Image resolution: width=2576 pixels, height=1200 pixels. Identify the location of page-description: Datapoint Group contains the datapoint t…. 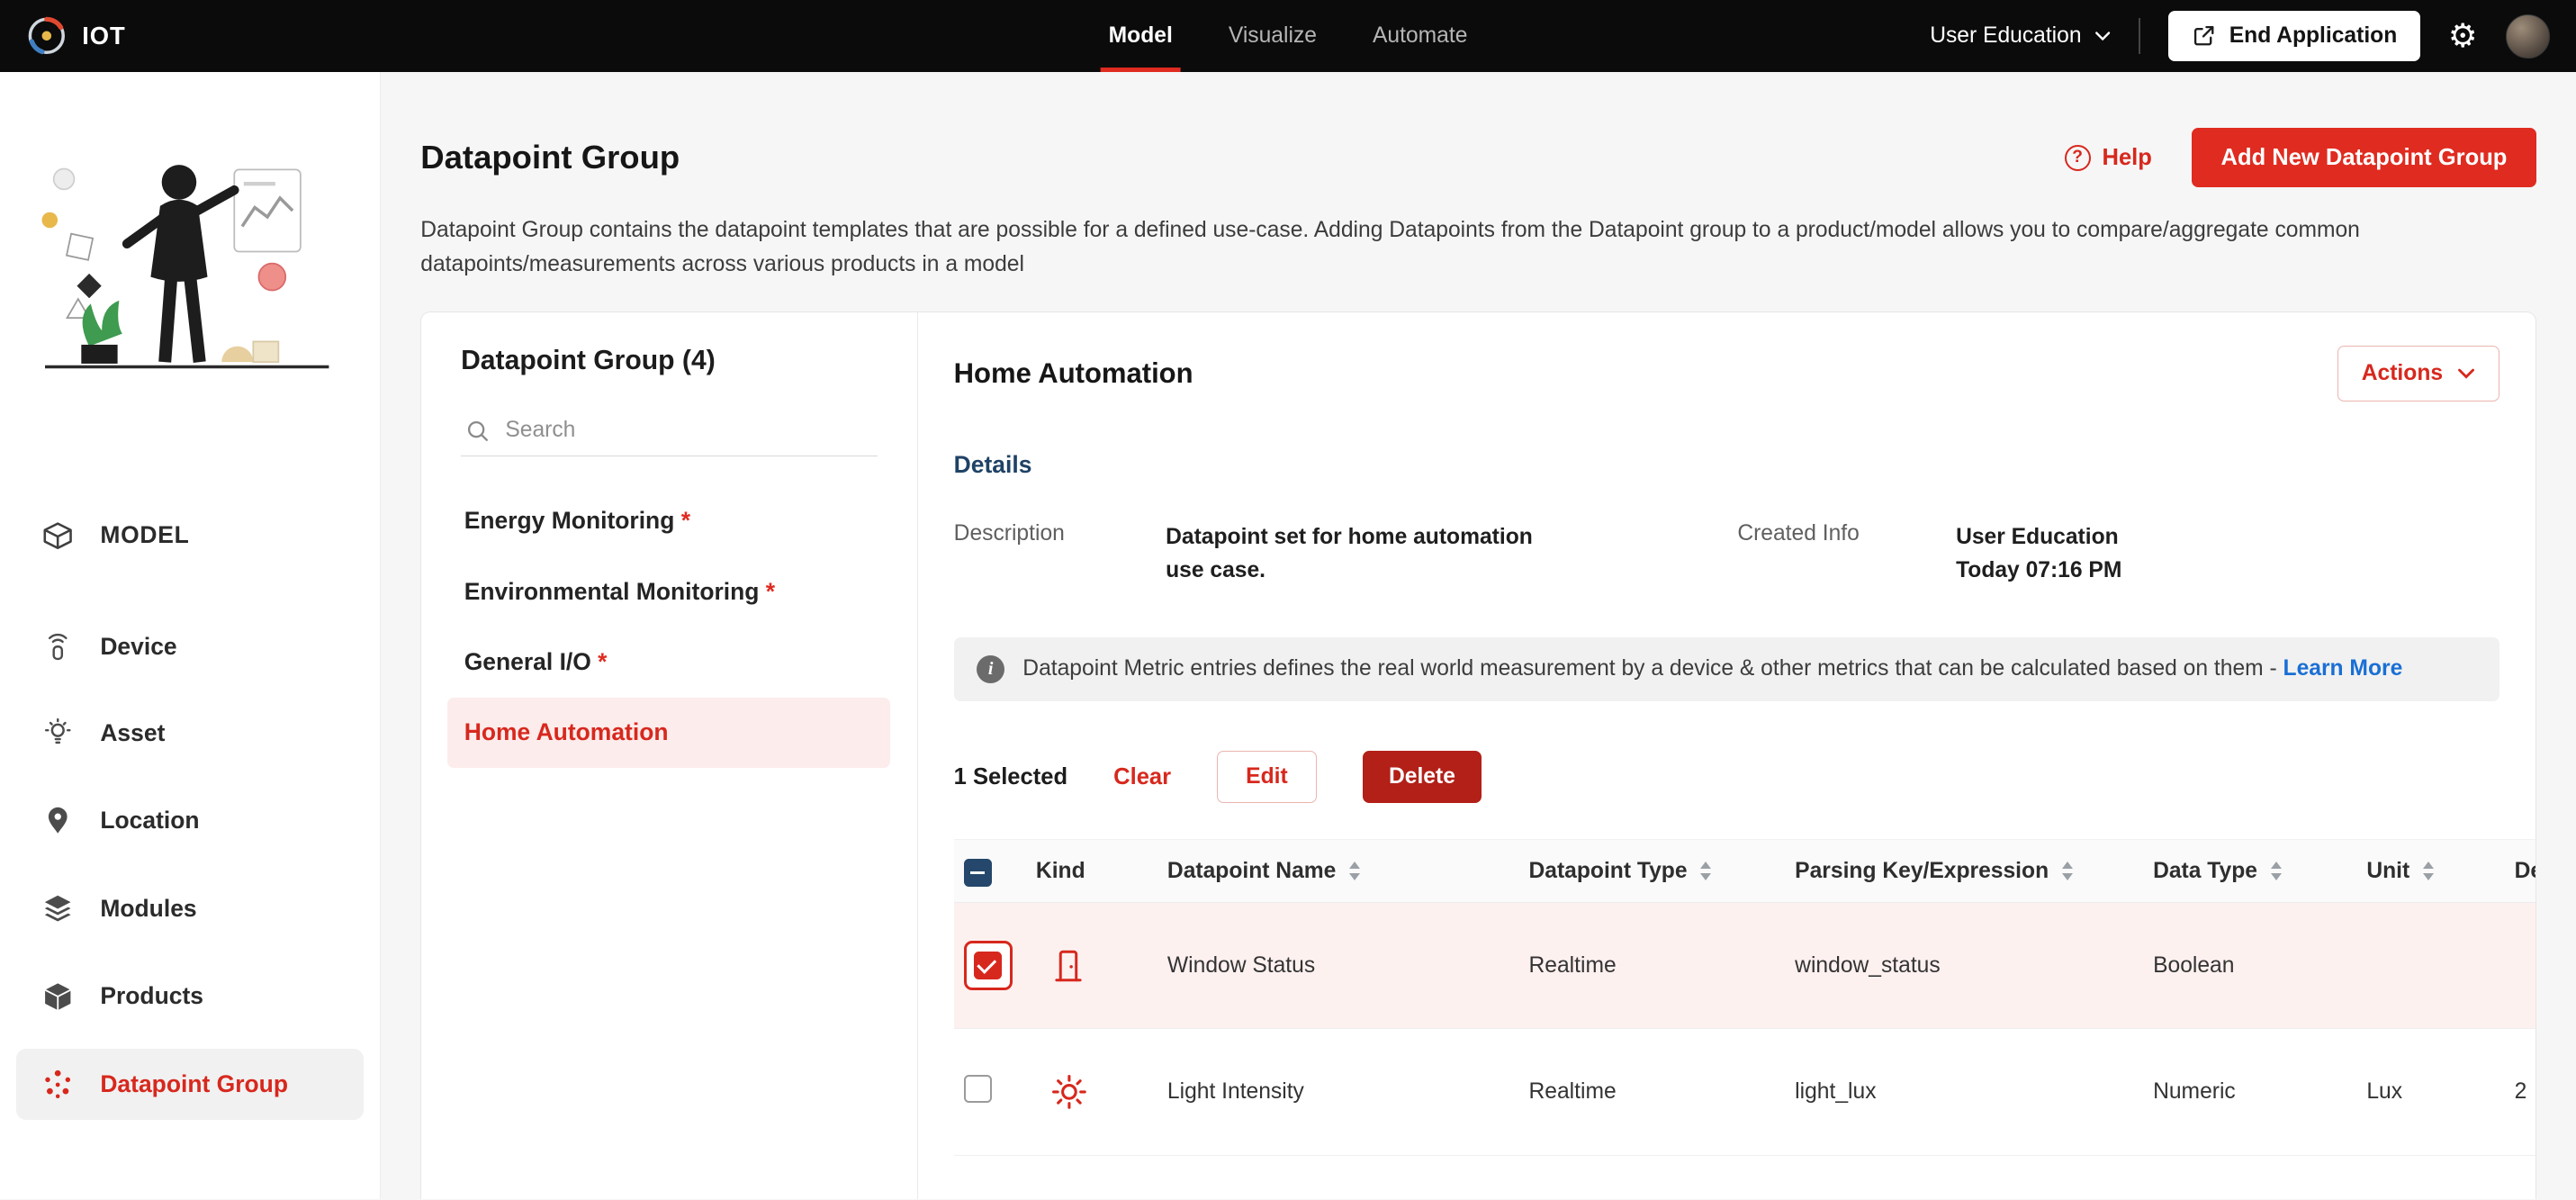
(1390, 247).